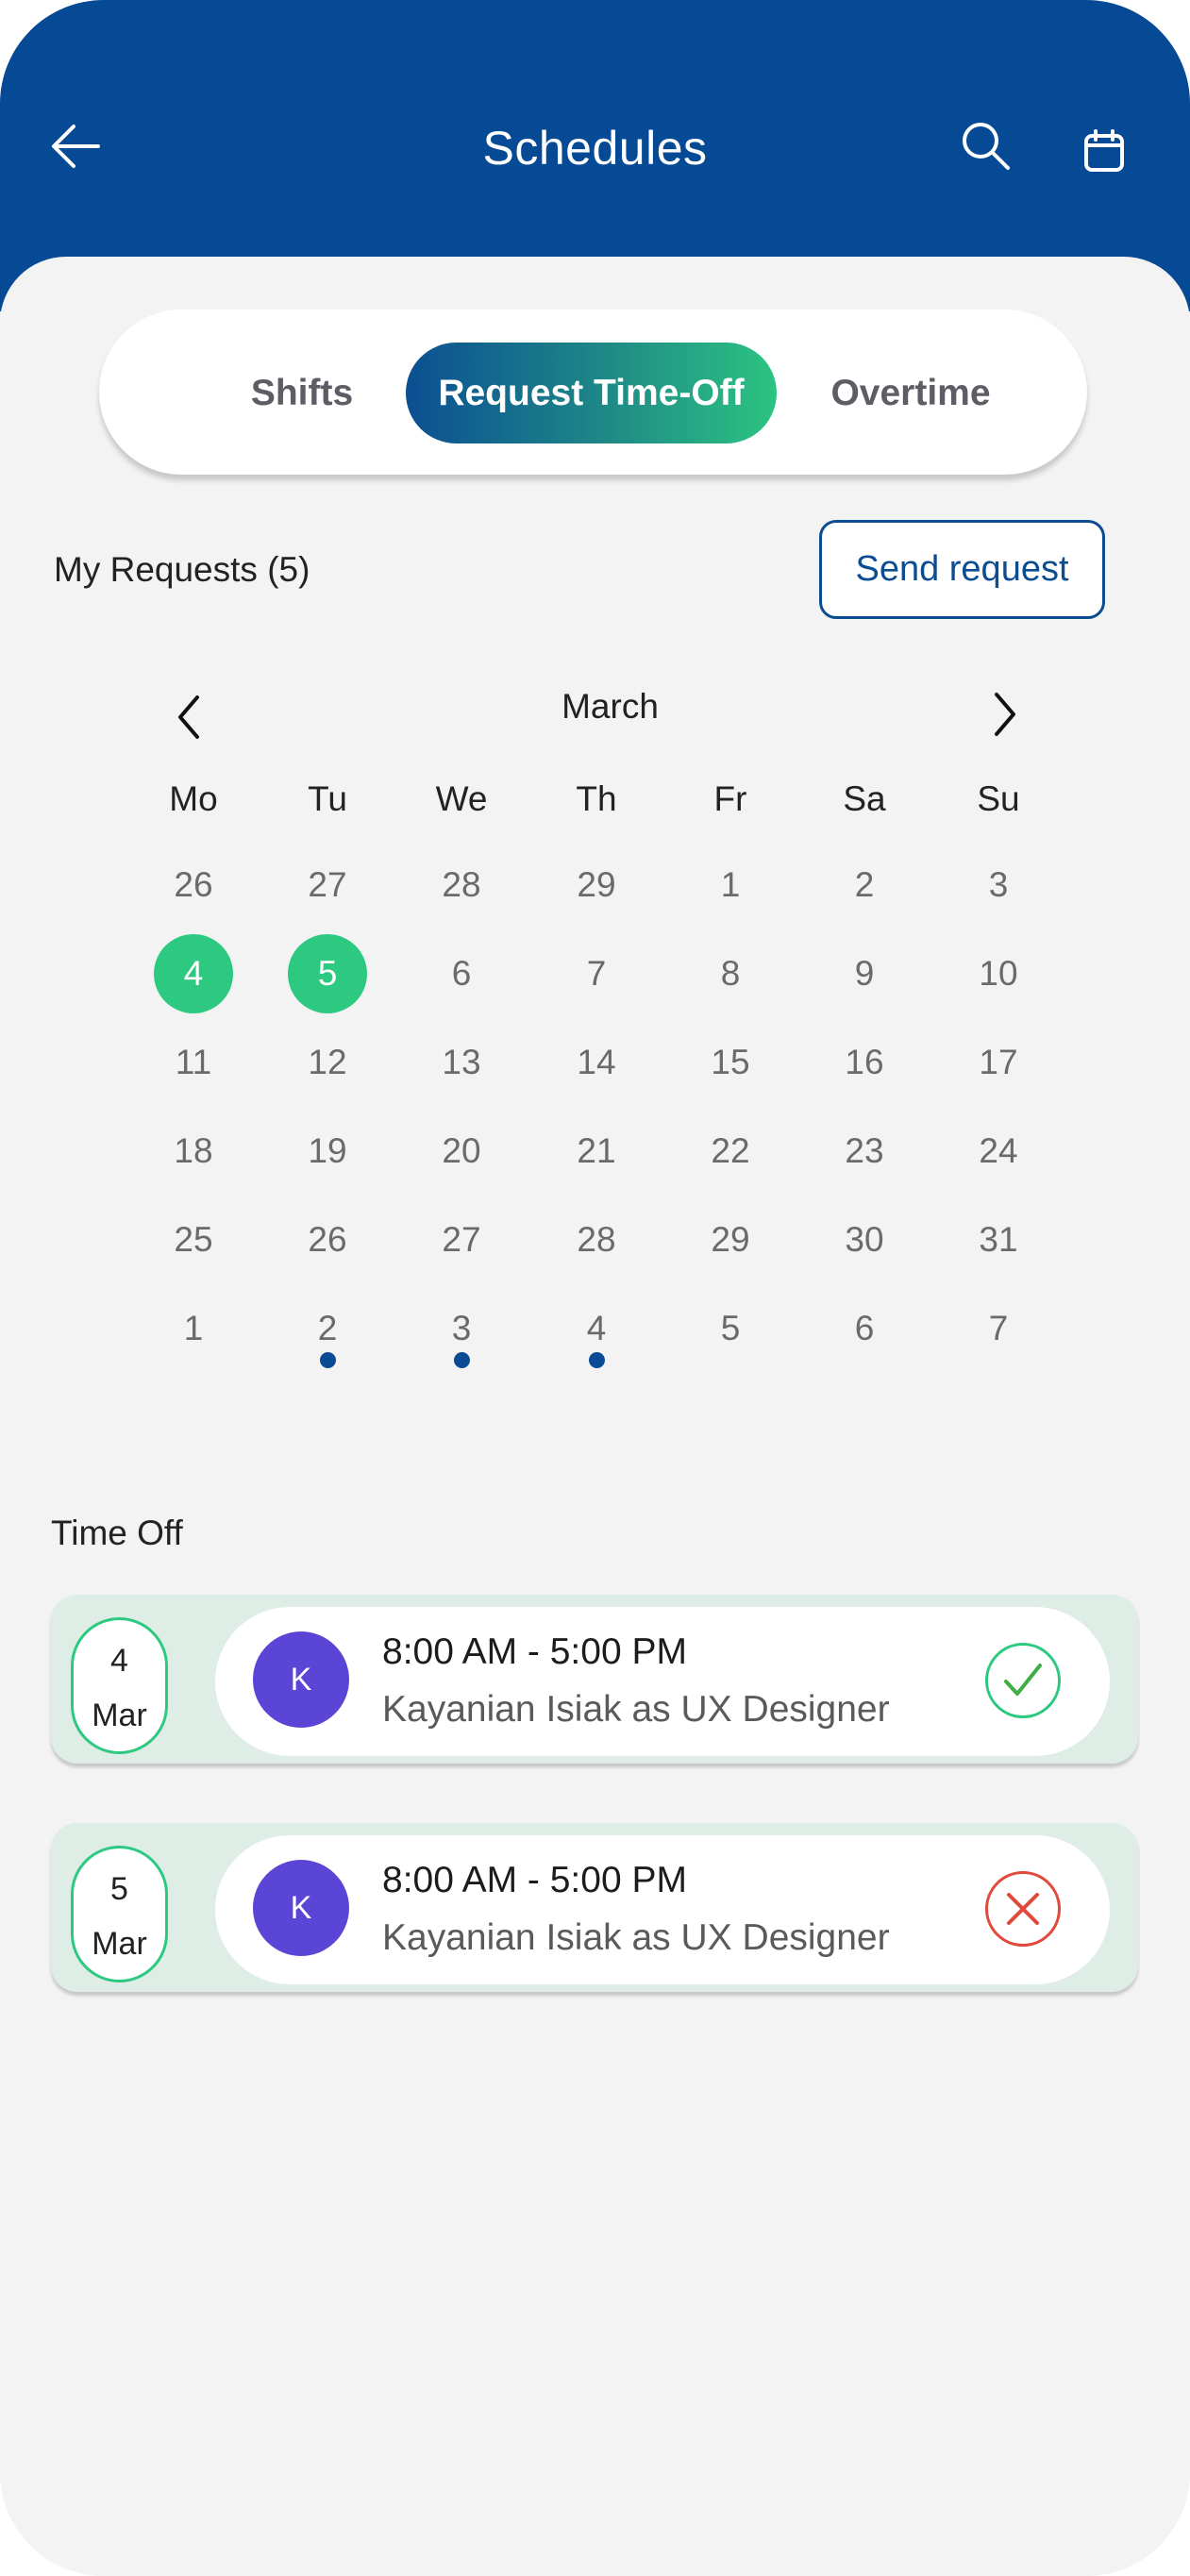 This screenshot has height=2576, width=1190. What do you see at coordinates (119, 1685) in the screenshot?
I see `date-badge: 4 Mar` at bounding box center [119, 1685].